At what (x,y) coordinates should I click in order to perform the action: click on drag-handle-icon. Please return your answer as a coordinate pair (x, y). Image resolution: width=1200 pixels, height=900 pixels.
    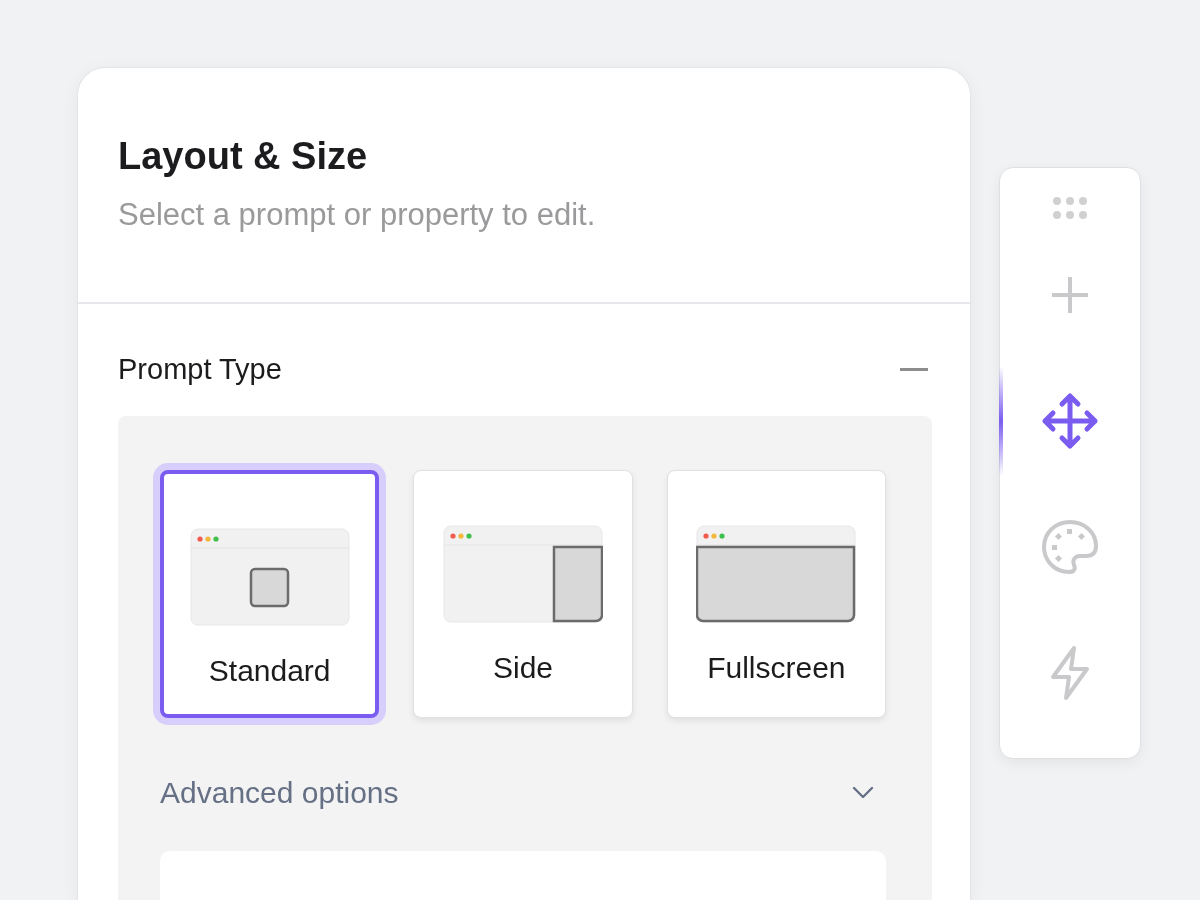
    Looking at the image, I should click on (1070, 208).